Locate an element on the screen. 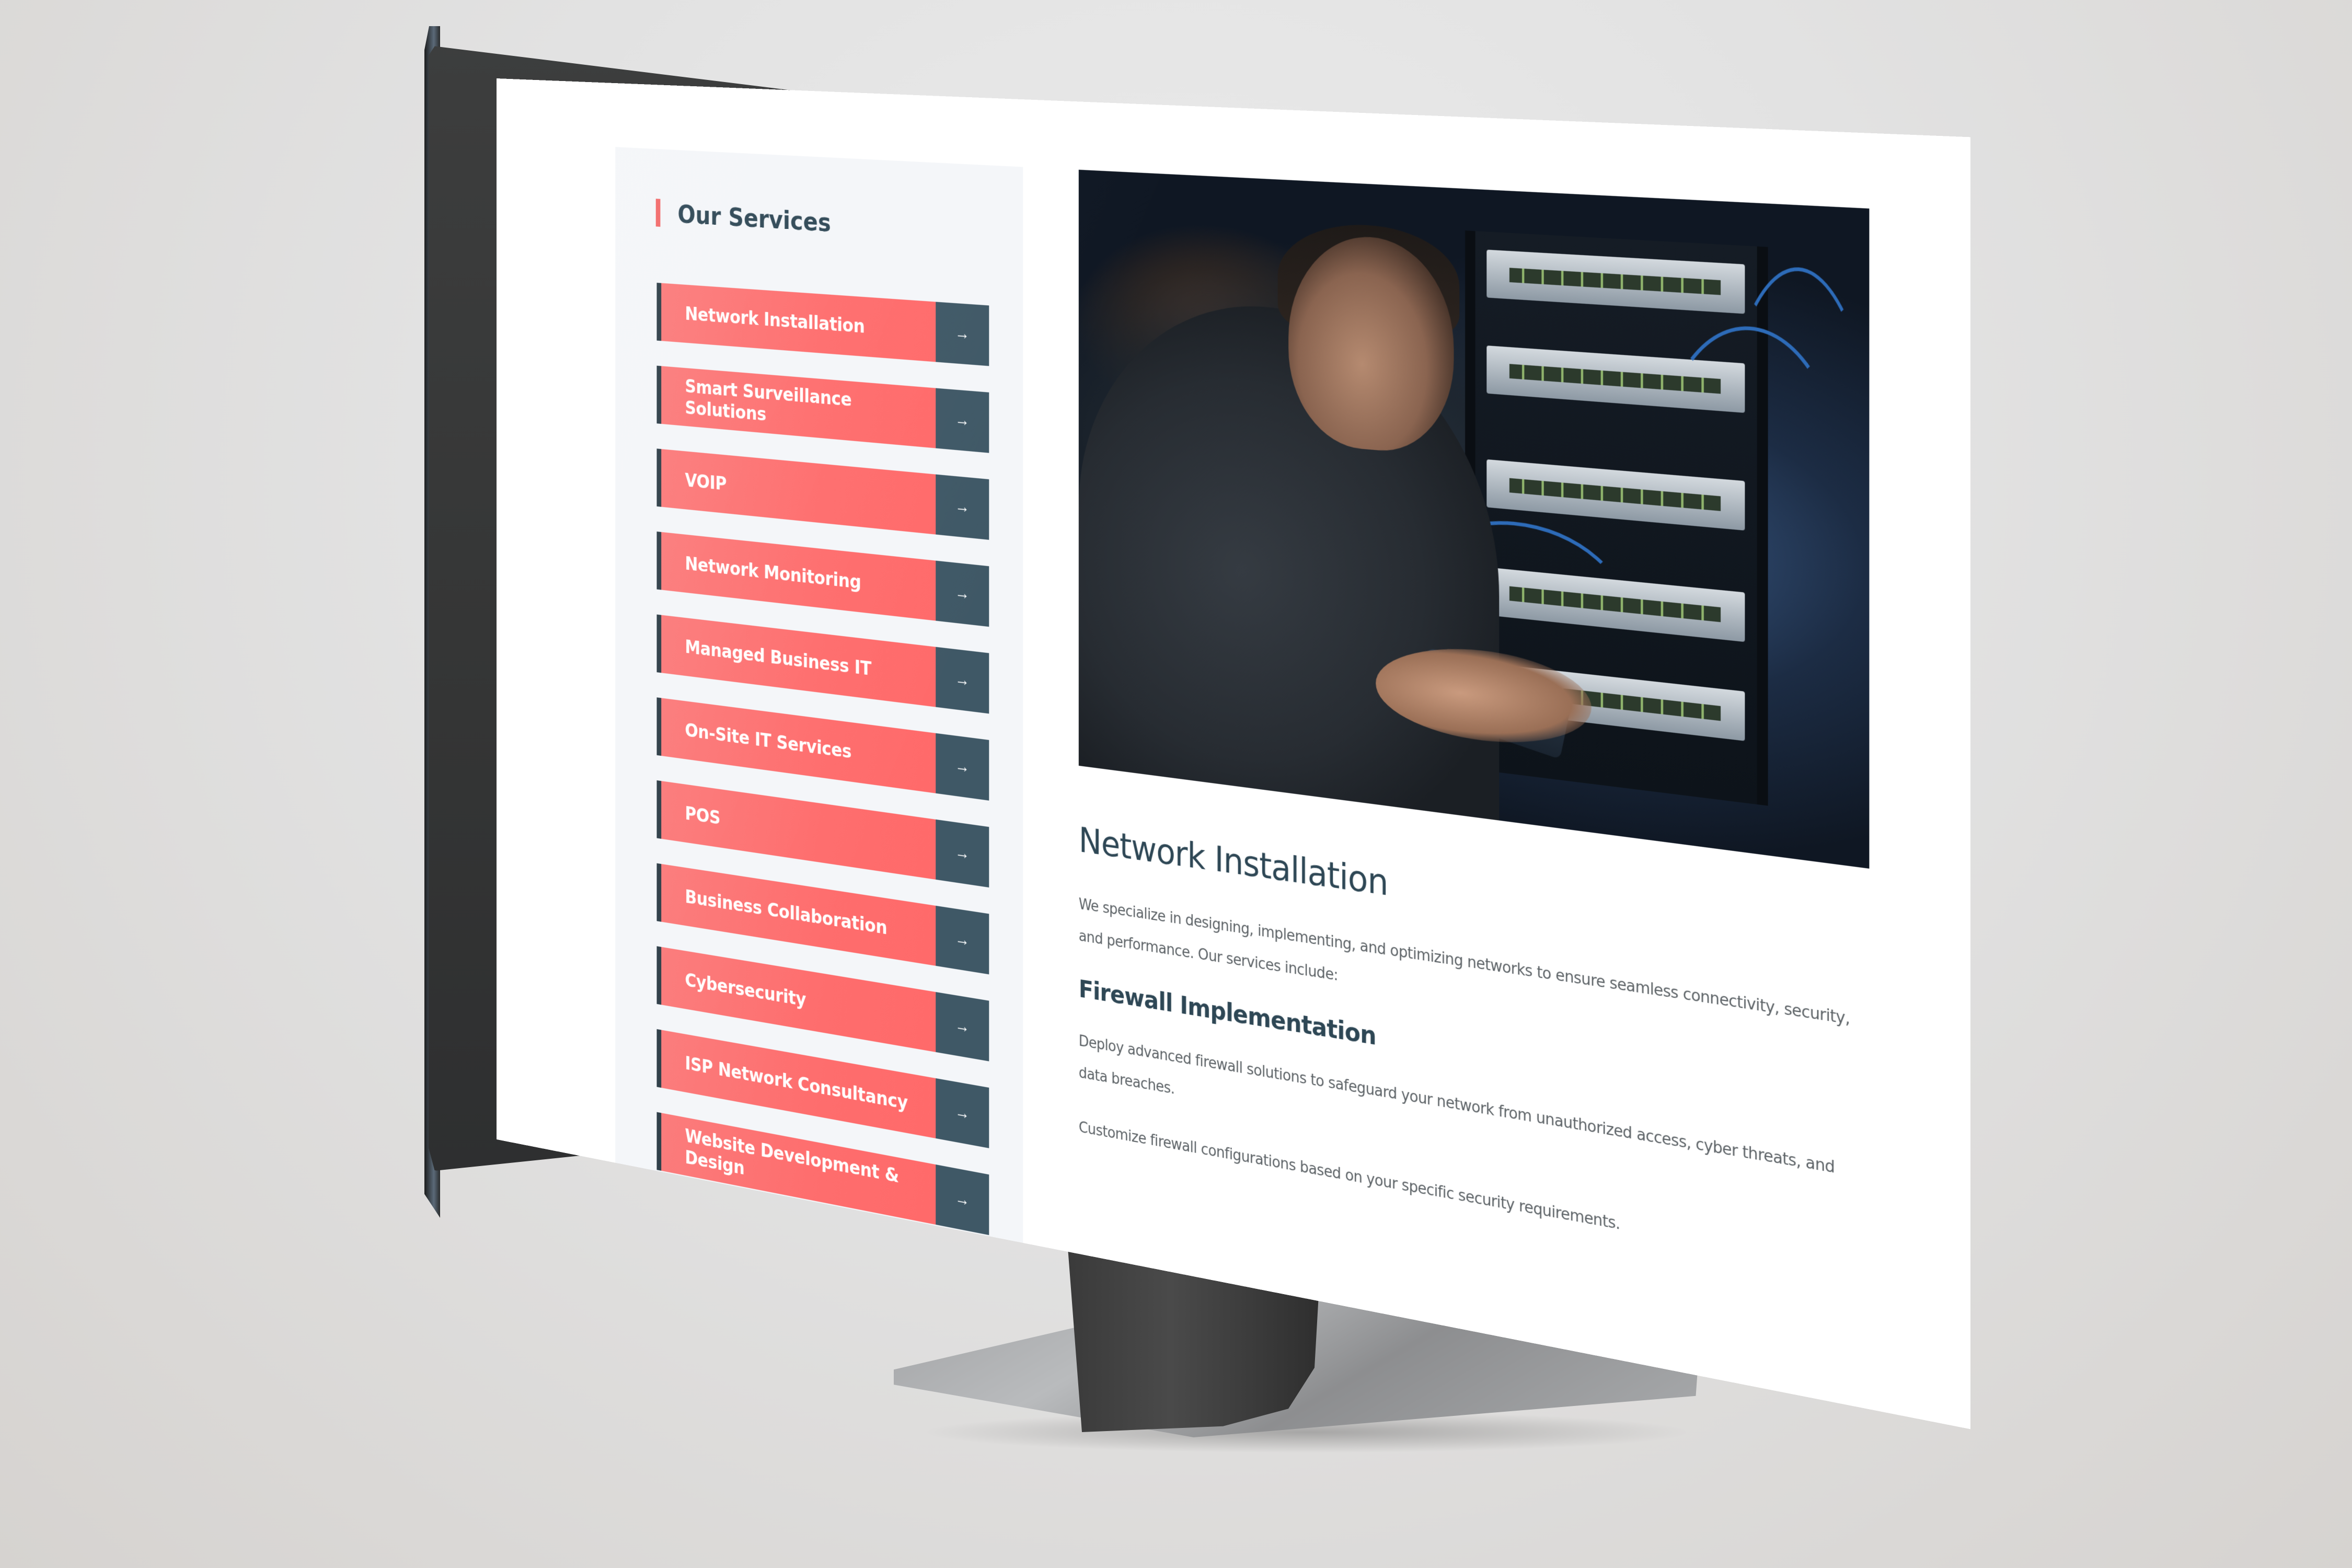 This screenshot has width=2352, height=1568. service-label: Network Monitoring is located at coordinates (798, 576).